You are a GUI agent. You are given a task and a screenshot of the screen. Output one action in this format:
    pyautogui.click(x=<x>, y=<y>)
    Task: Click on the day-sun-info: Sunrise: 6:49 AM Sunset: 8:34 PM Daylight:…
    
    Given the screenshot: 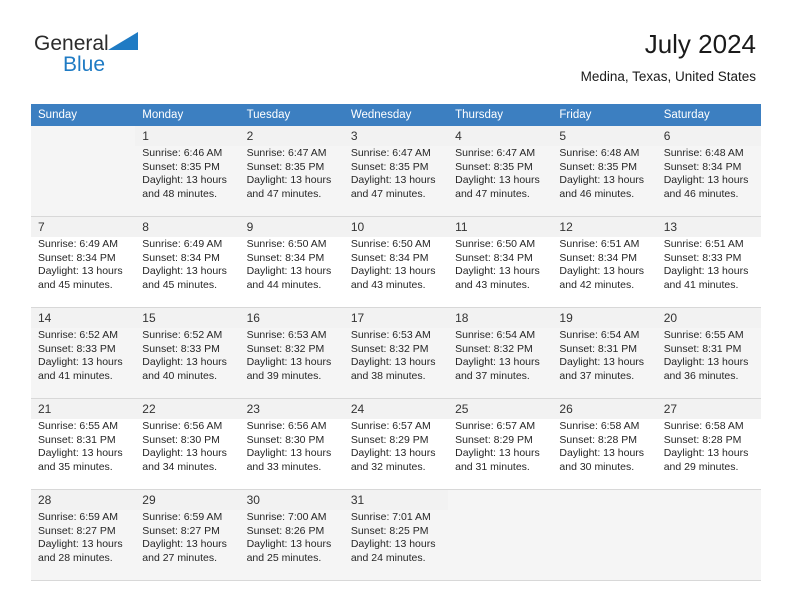 What is the action you would take?
    pyautogui.click(x=83, y=265)
    